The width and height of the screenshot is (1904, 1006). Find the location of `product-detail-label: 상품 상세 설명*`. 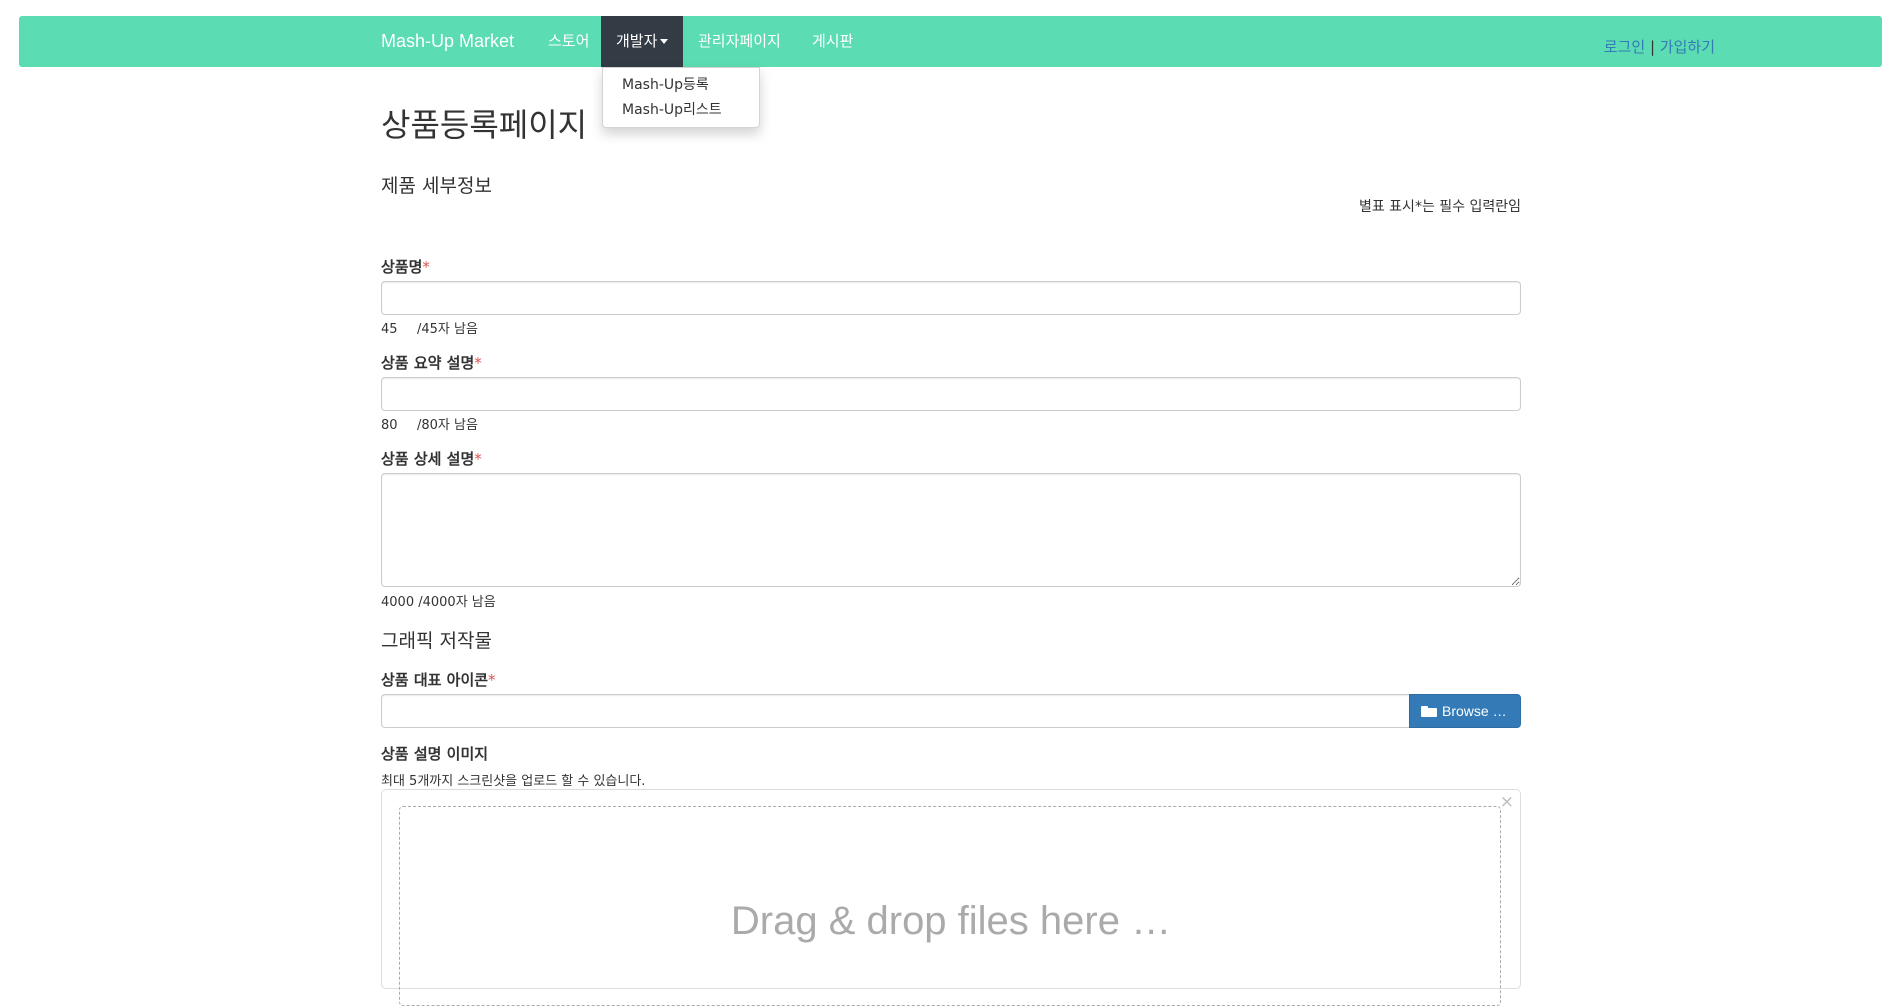

product-detail-label: 상품 상세 설명* is located at coordinates (431, 458).